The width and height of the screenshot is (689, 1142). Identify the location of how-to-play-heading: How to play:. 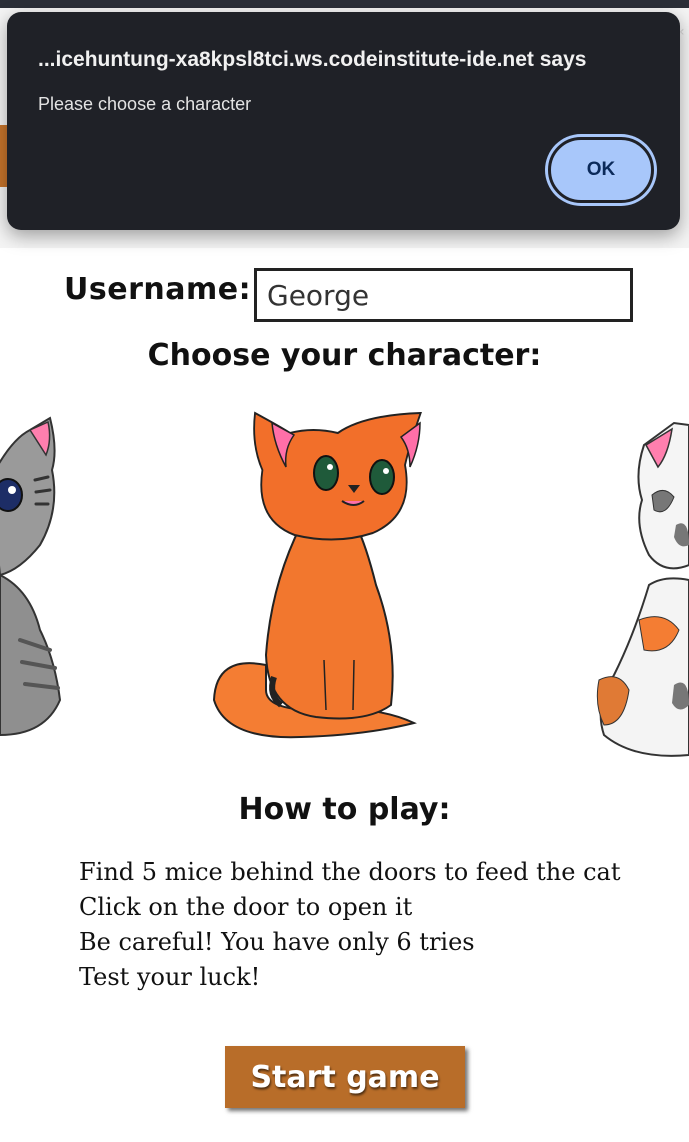
(344, 809).